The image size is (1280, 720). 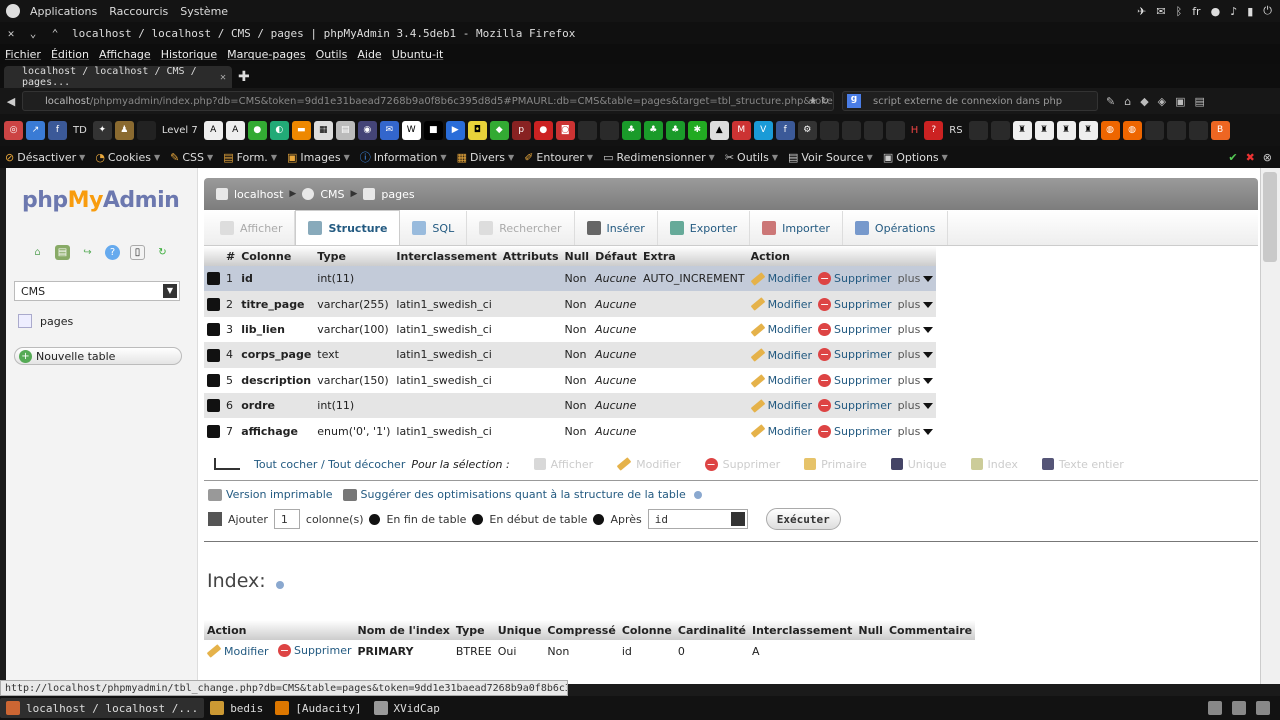 I want to click on radio-start-label: En début de table, so click(x=538, y=519).